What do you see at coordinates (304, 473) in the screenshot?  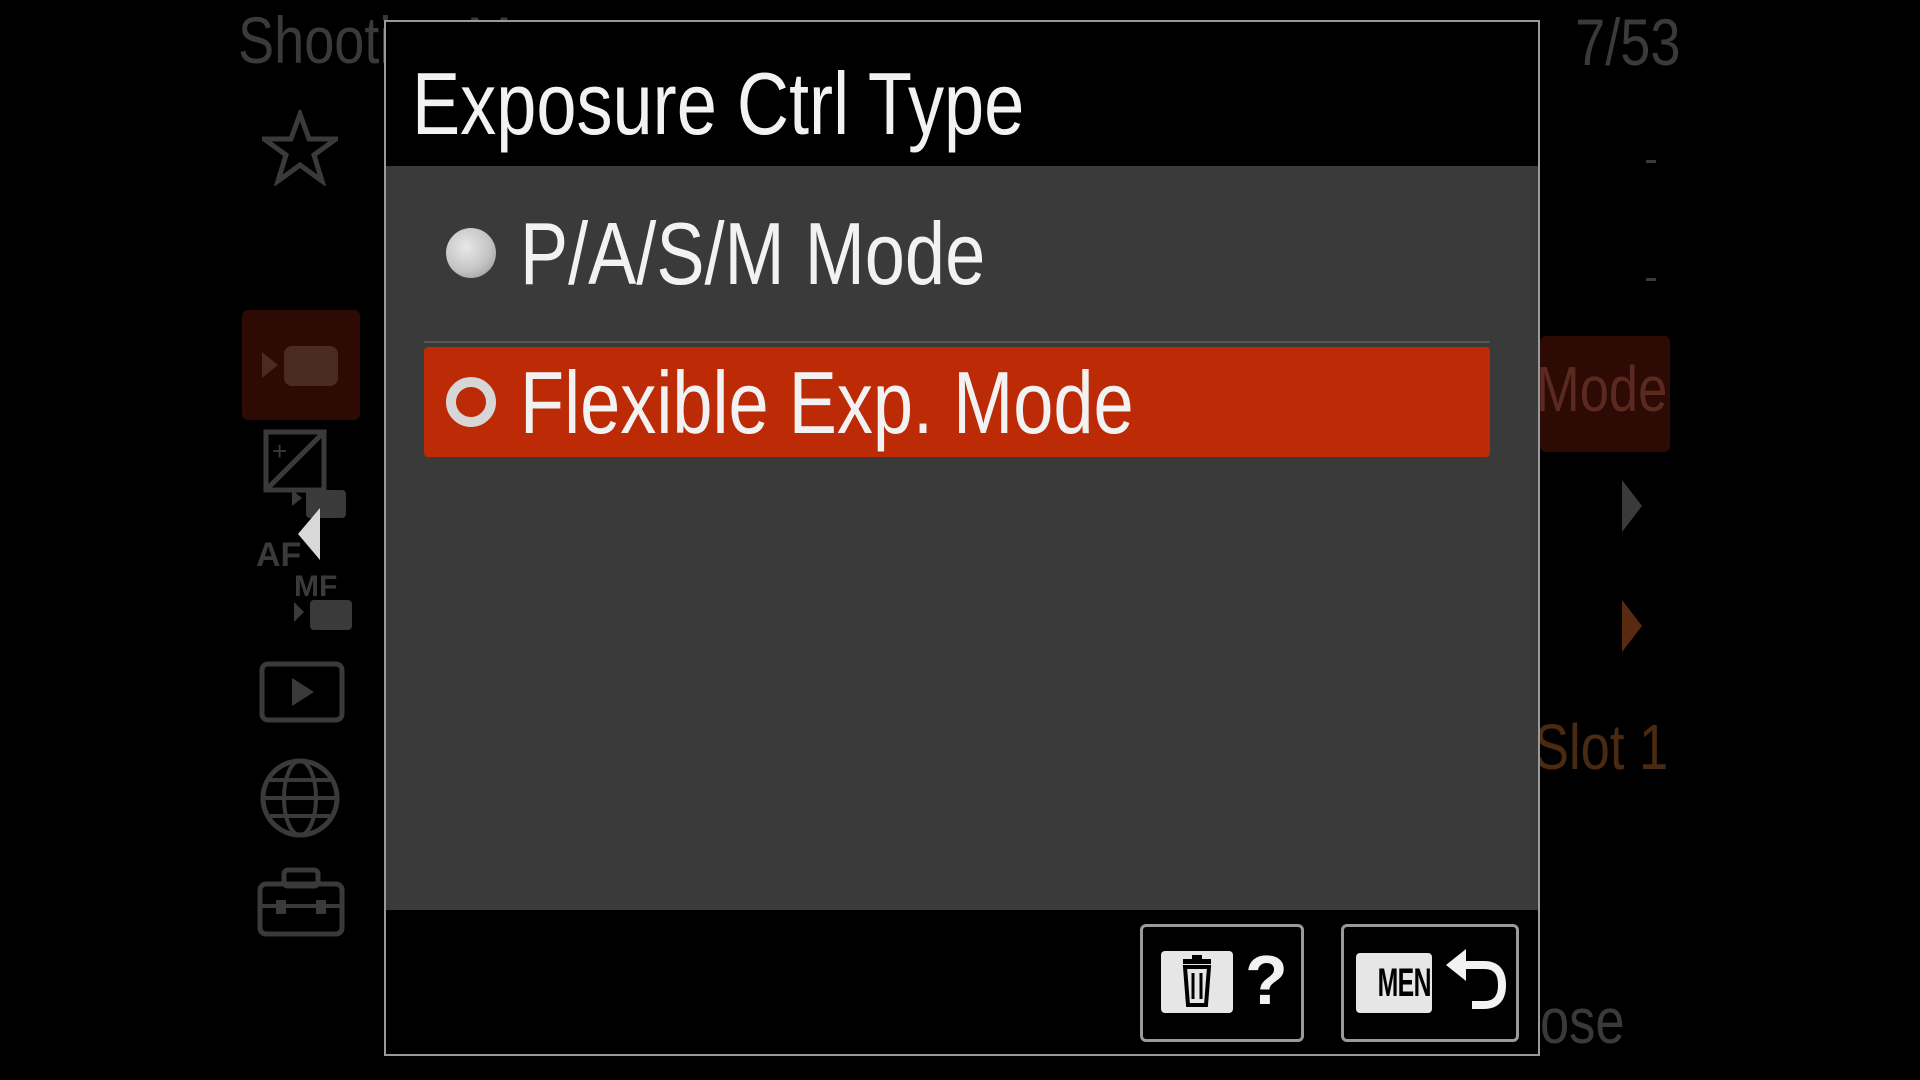 I see `exposure-comp-icon: +` at bounding box center [304, 473].